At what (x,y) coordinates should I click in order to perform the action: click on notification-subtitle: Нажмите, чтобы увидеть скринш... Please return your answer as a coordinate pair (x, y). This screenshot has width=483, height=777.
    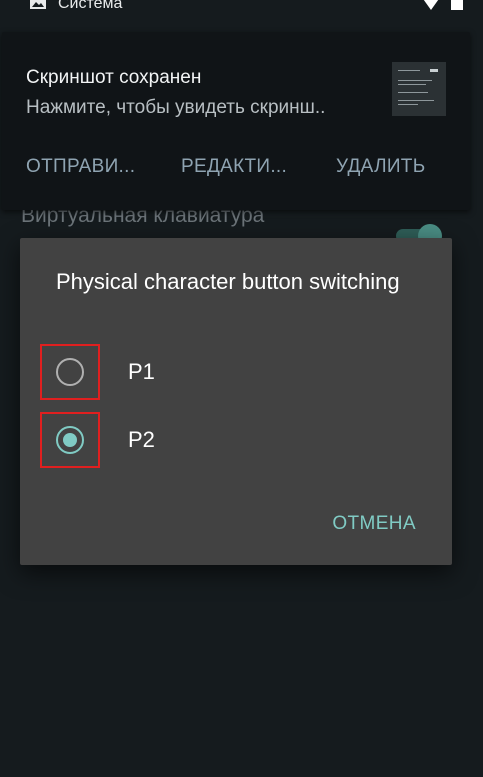
    Looking at the image, I should click on (176, 107).